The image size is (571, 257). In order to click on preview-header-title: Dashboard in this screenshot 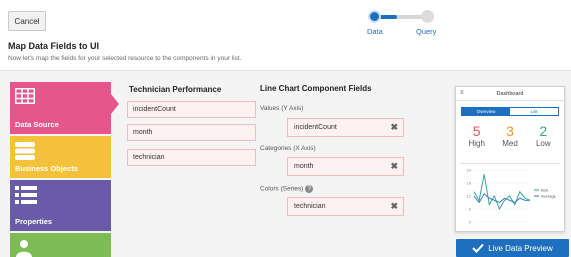, I will do `click(510, 93)`.